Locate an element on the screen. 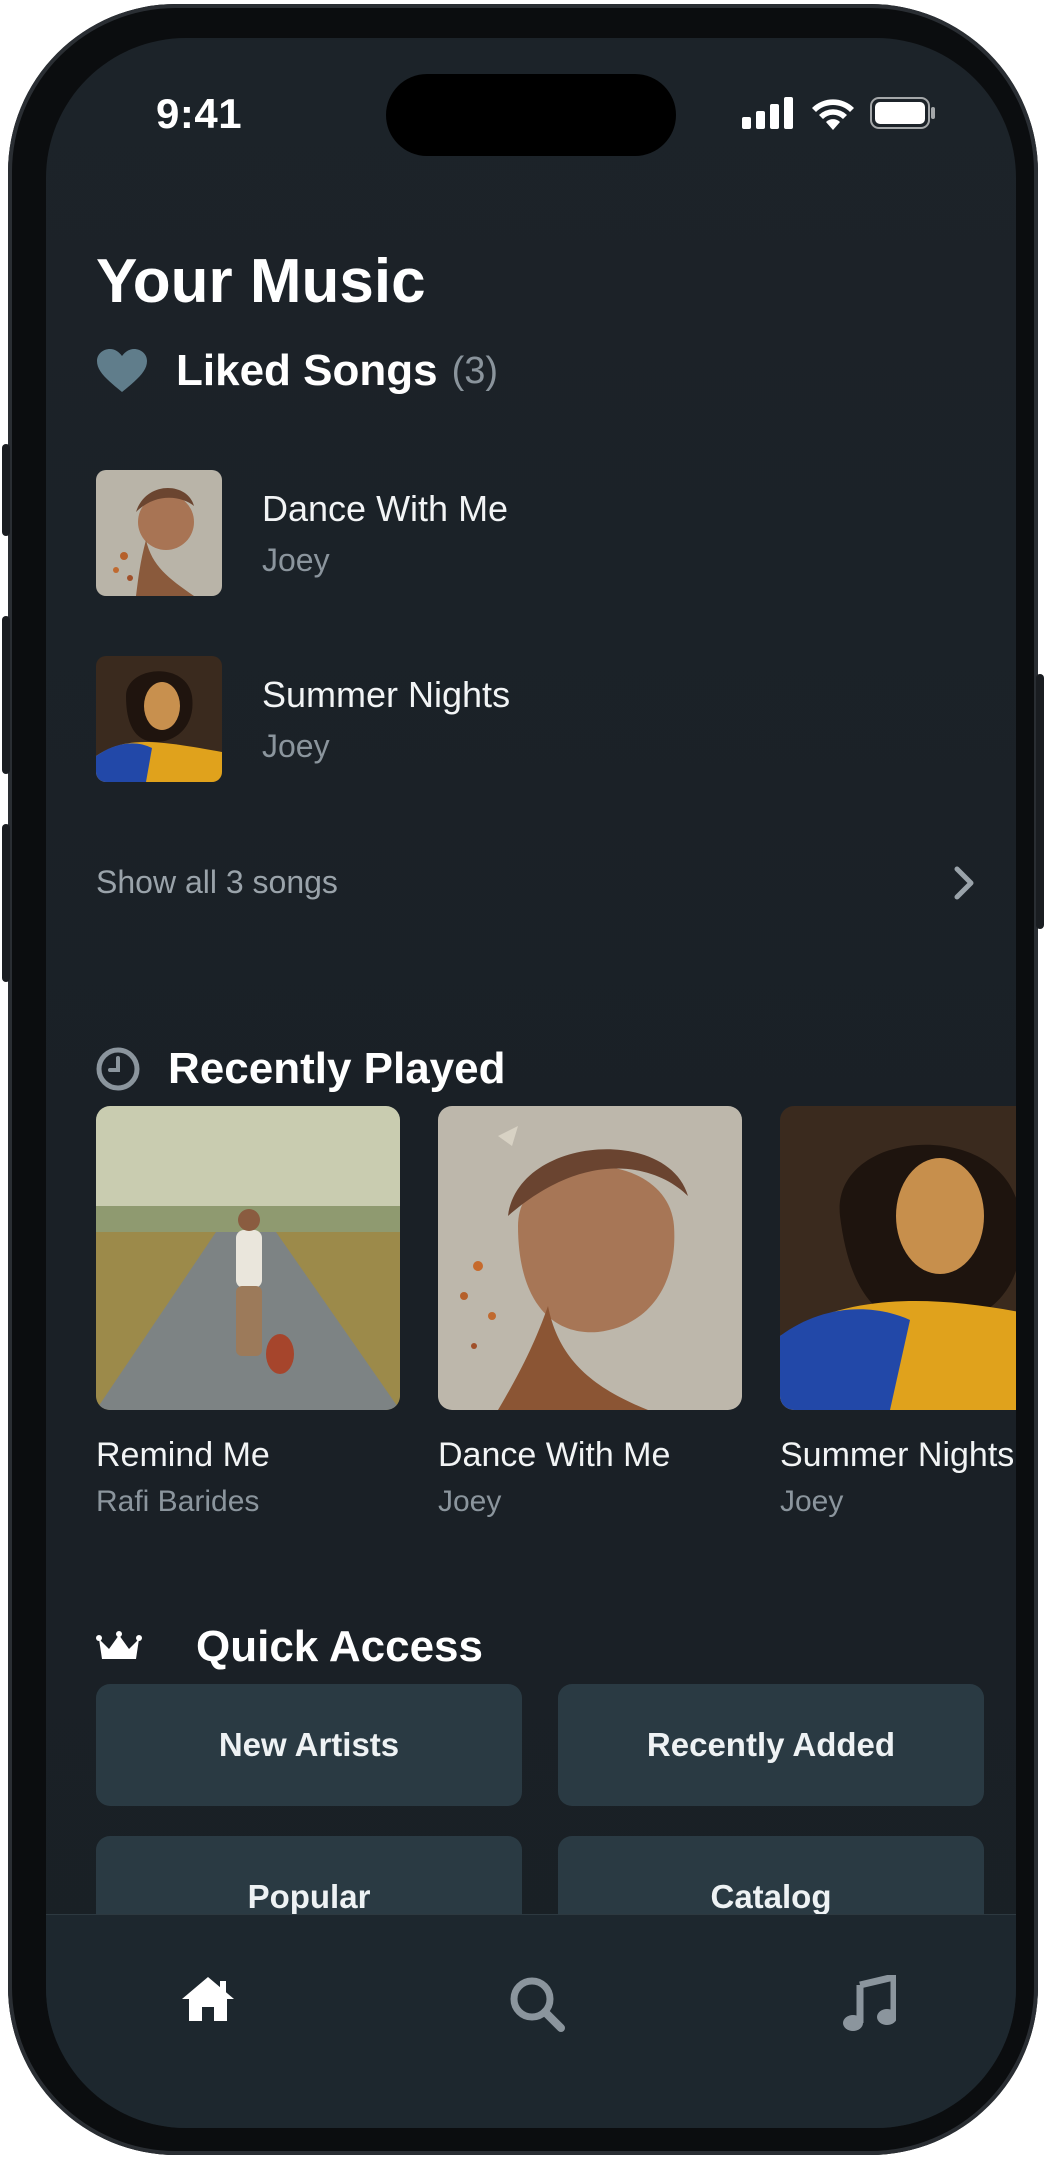 The width and height of the screenshot is (1046, 2159). show-all-songs-link: Show all 3 songs is located at coordinates (536, 882).